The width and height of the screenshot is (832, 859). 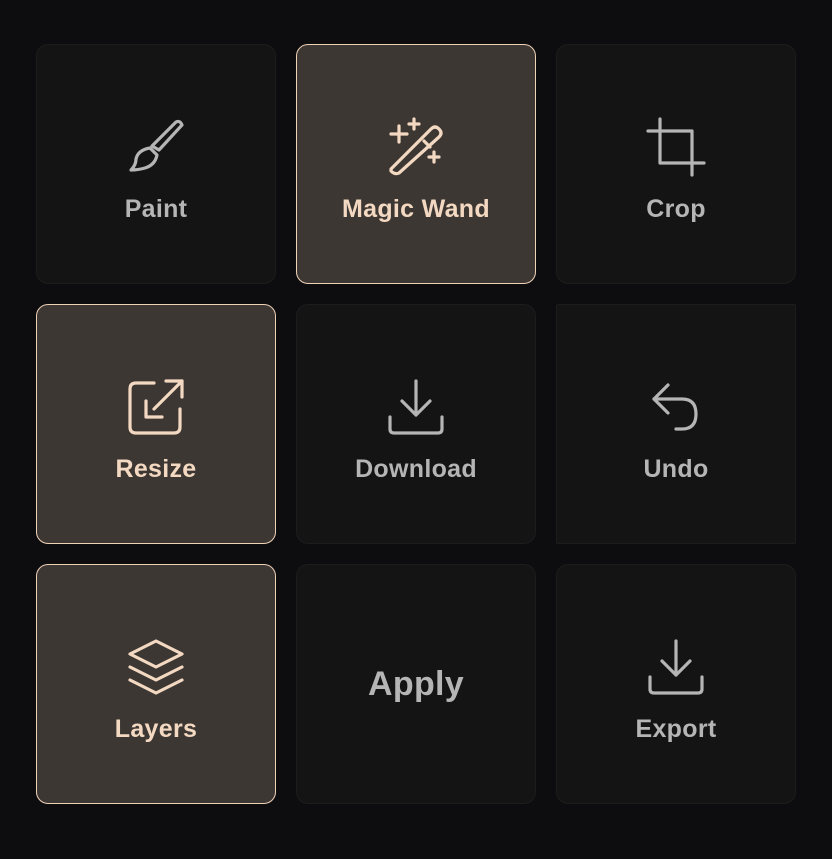 What do you see at coordinates (676, 728) in the screenshot?
I see `export-label: Export` at bounding box center [676, 728].